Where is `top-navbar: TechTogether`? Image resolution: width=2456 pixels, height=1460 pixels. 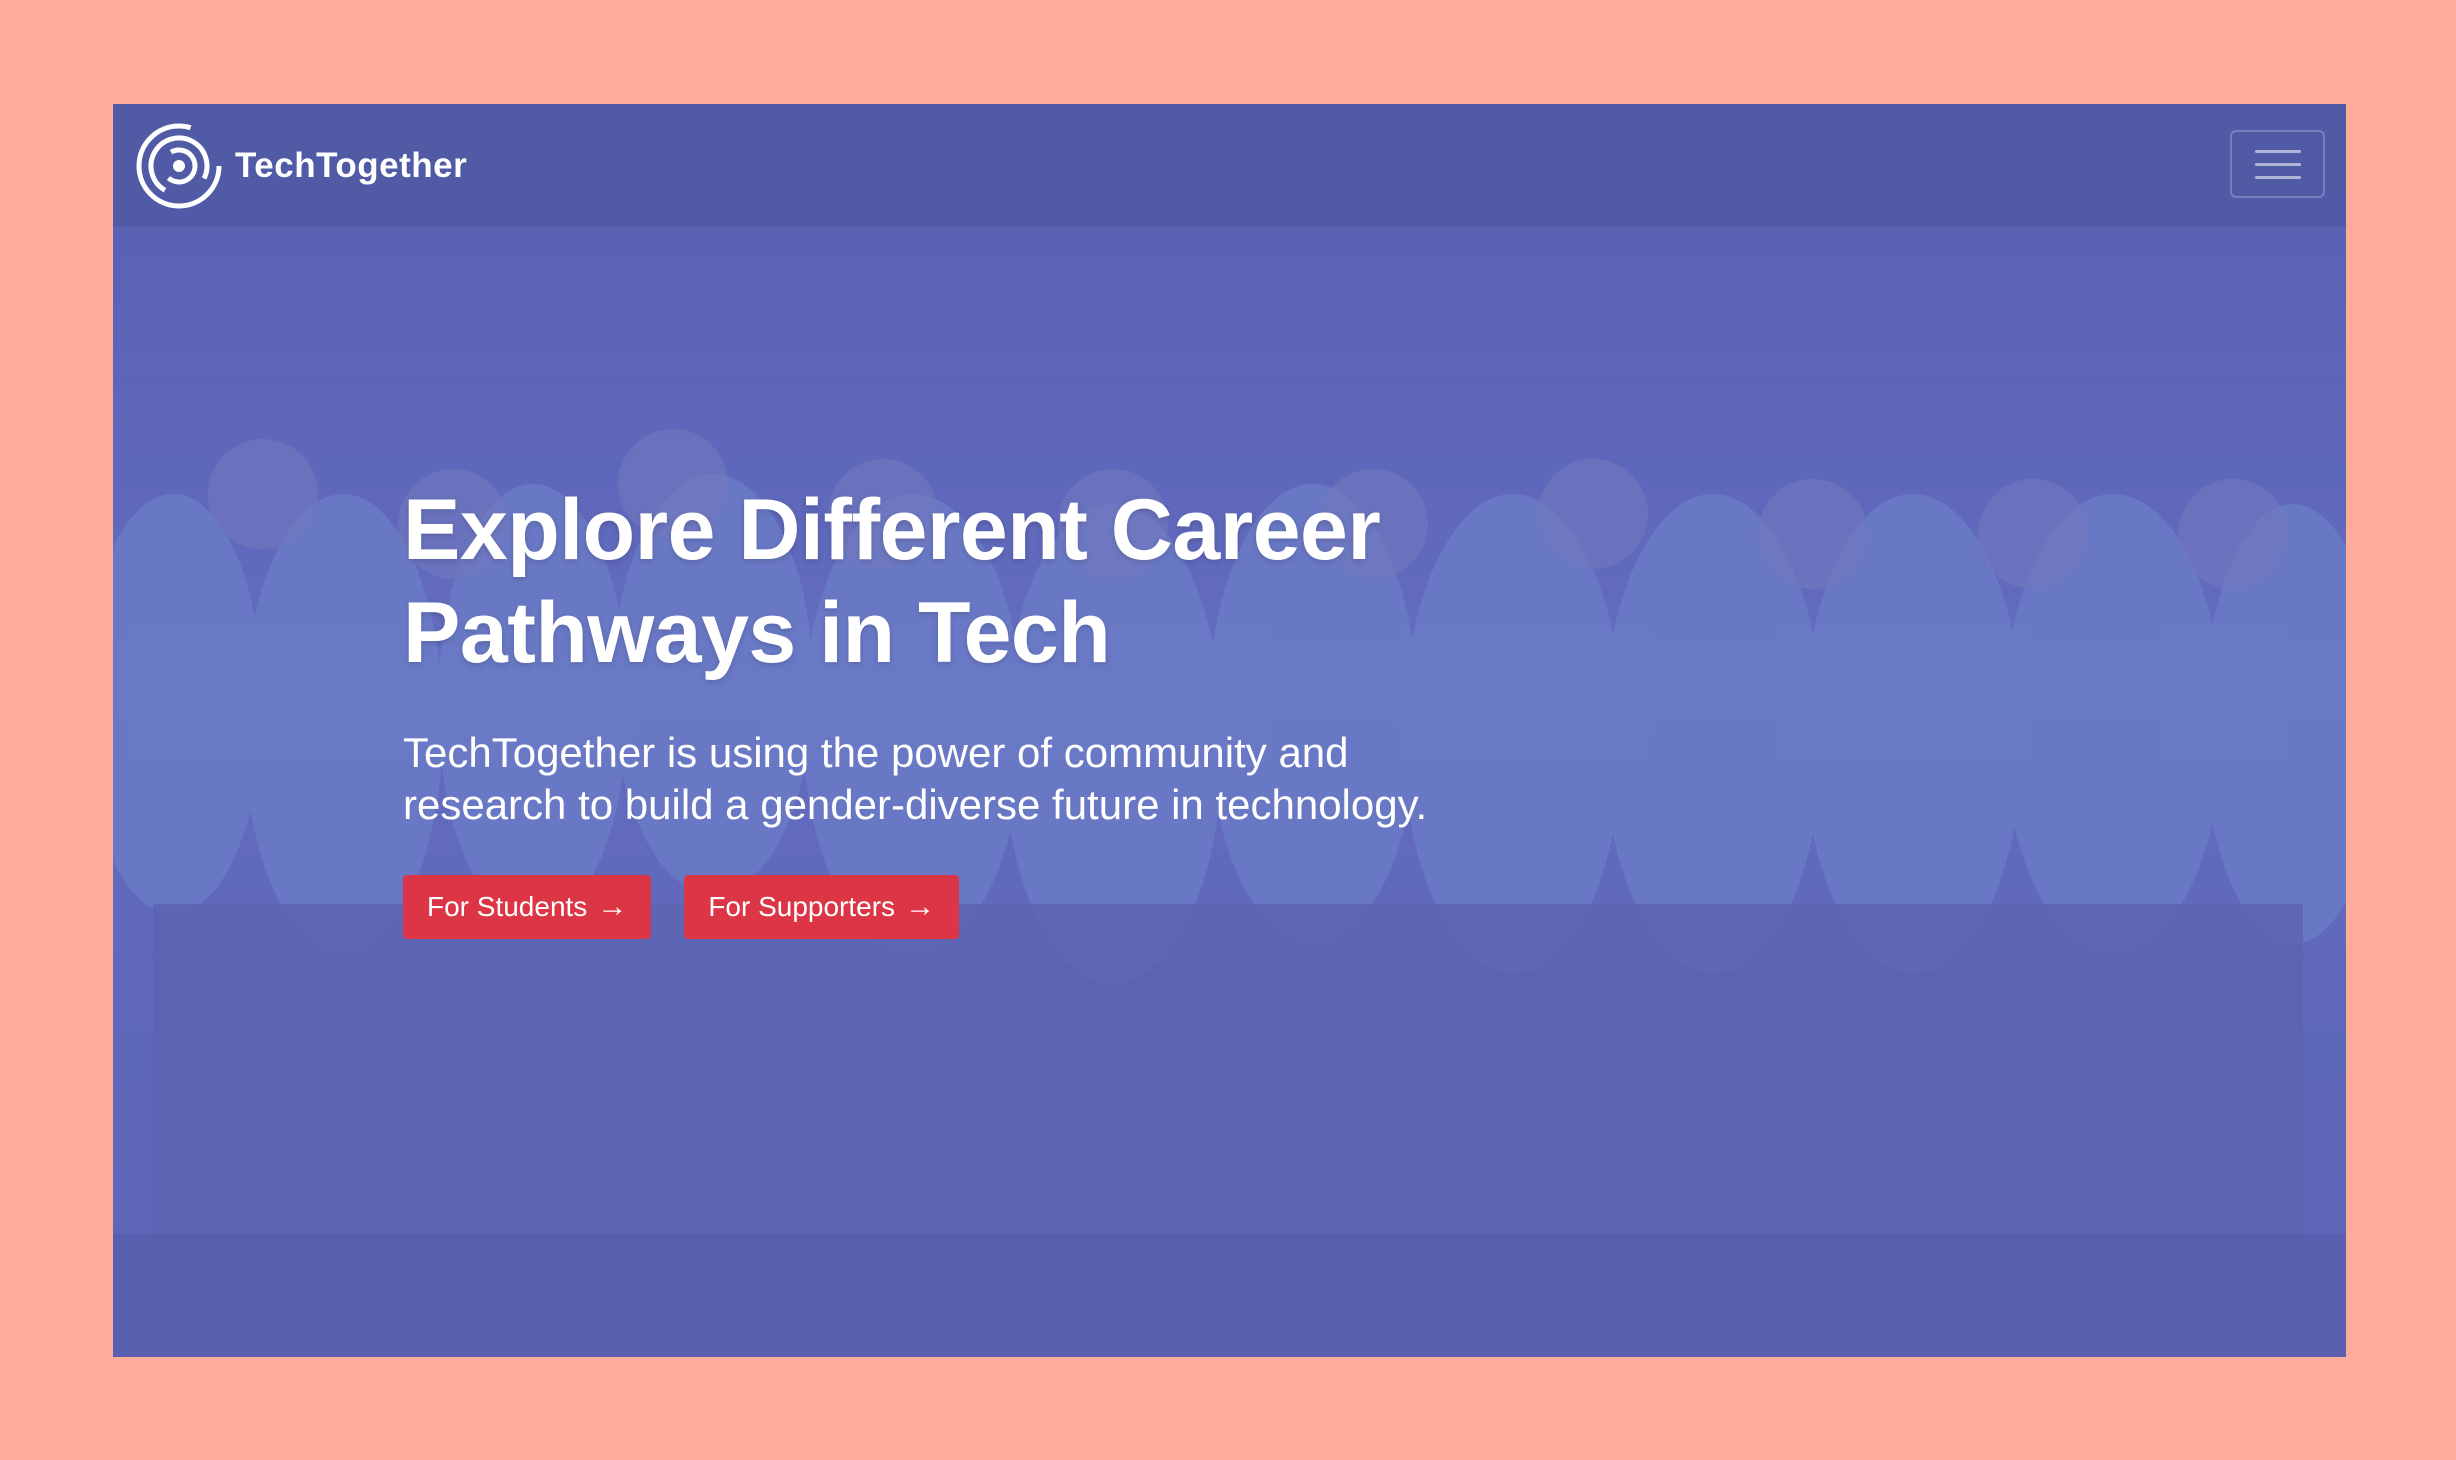
top-navbar: TechTogether is located at coordinates (1229, 166).